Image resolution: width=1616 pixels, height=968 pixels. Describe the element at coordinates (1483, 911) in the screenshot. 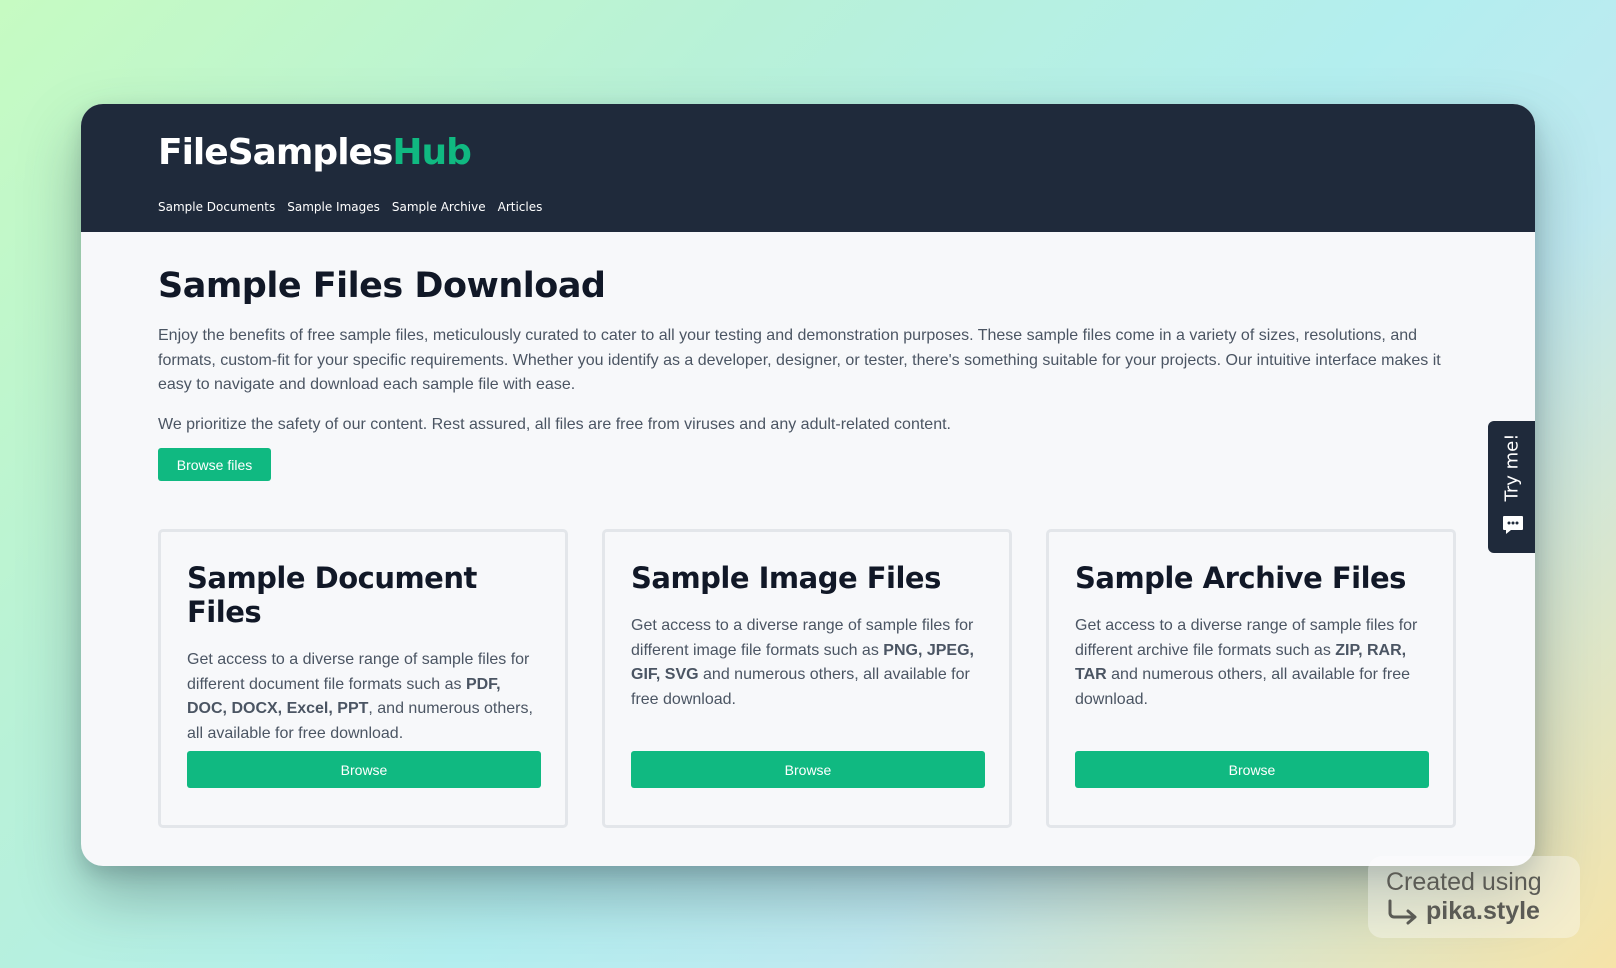

I see `credit-brand: pika.style` at that location.